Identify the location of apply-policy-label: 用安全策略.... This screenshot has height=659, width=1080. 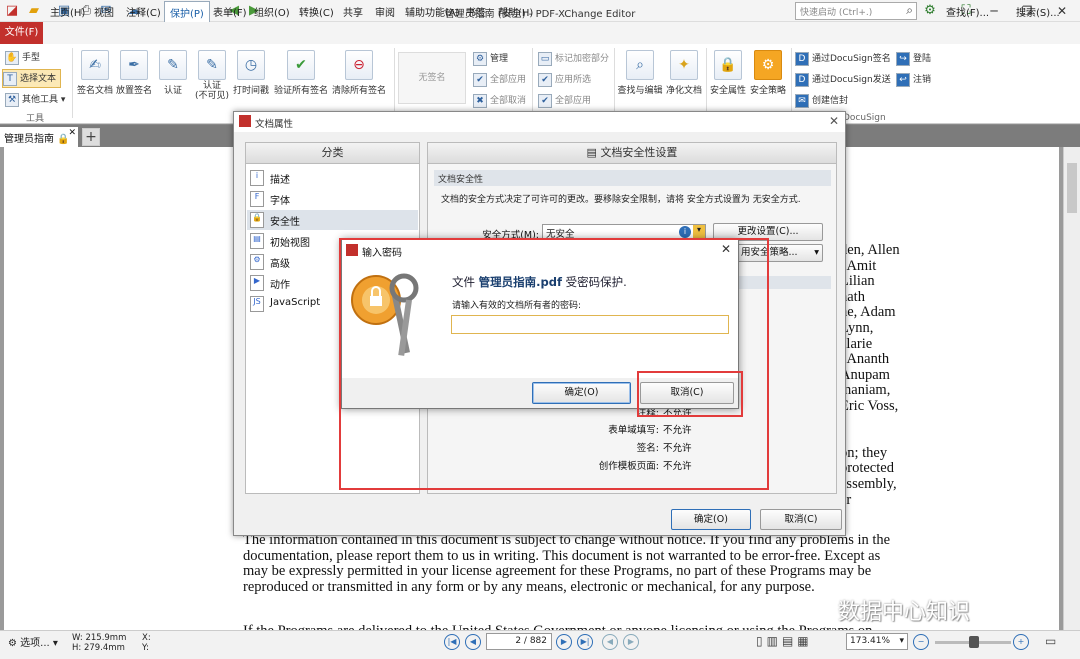
(769, 252).